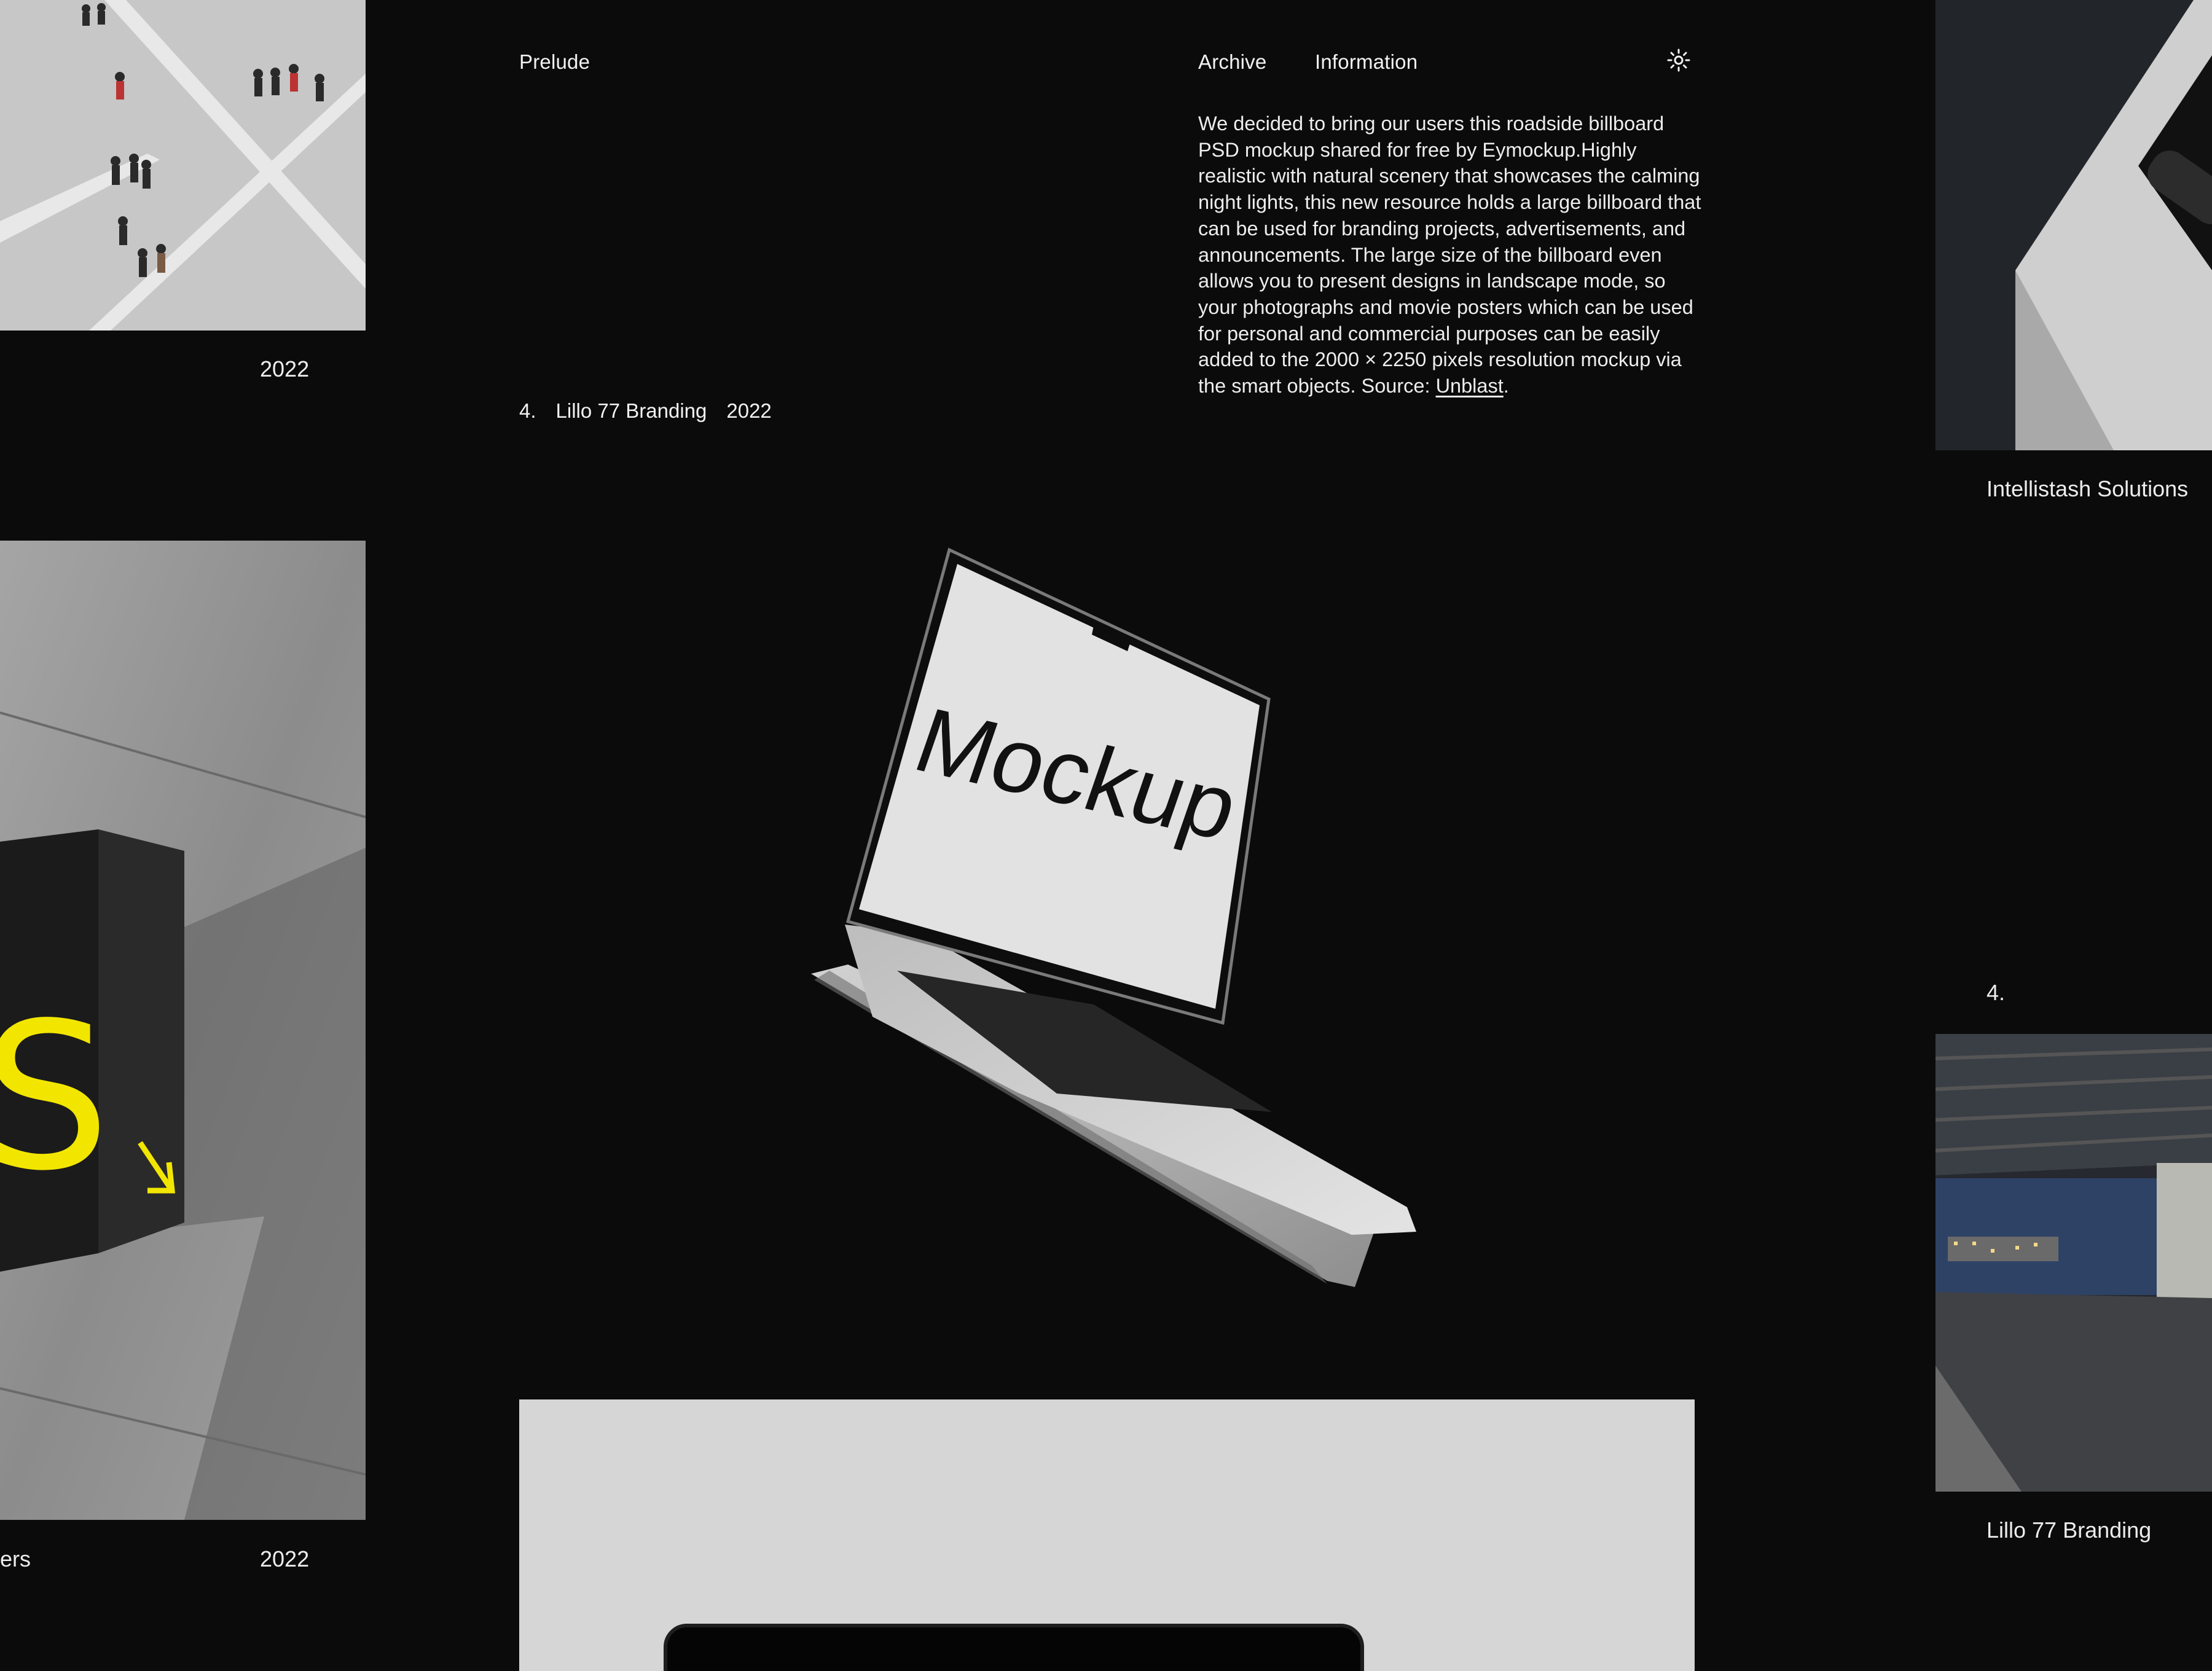 The height and width of the screenshot is (1671, 2212). I want to click on night-underpass-illustration, so click(2074, 1263).